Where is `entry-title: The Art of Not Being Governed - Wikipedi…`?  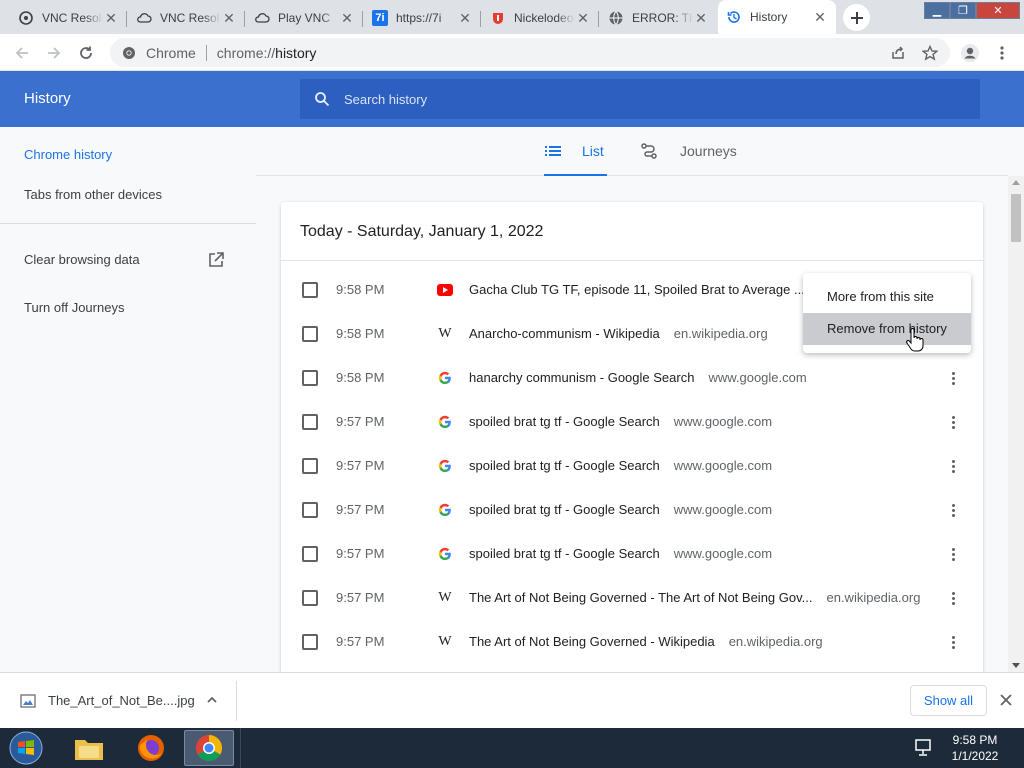 entry-title: The Art of Not Being Governed - Wikipedi… is located at coordinates (592, 641).